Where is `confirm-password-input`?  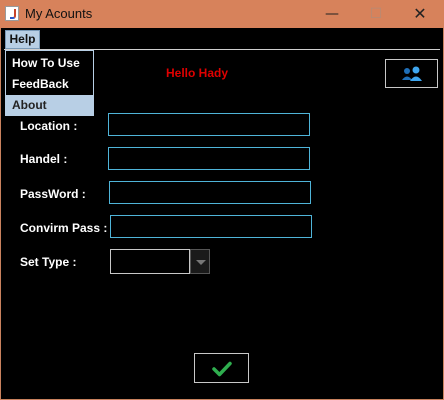
confirm-password-input is located at coordinates (211, 226).